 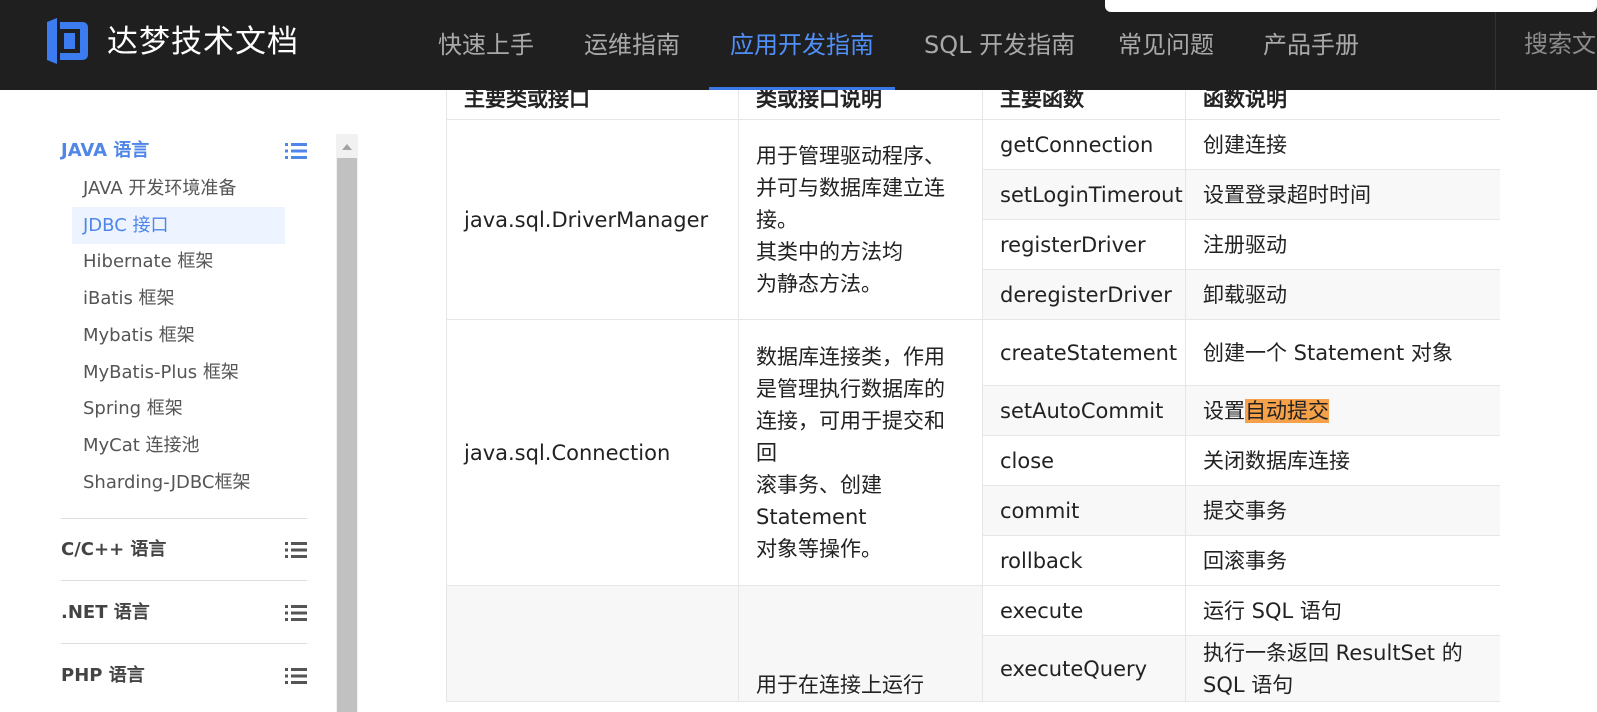 I want to click on sidebar-item-mybatis-plus: MyBatis-Plus 框架, so click(x=178, y=372).